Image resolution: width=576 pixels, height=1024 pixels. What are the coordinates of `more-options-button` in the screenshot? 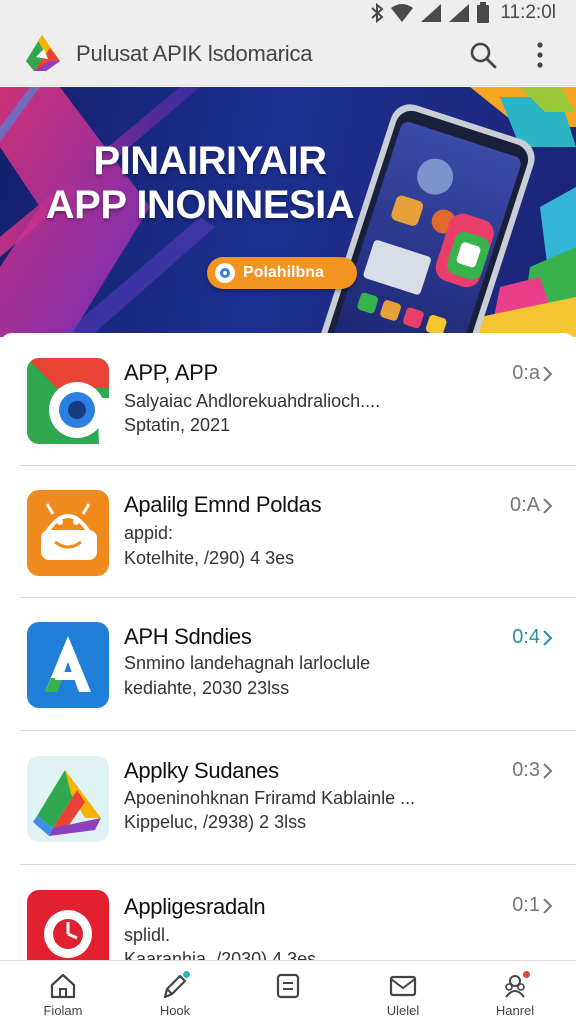 It's located at (540, 55).